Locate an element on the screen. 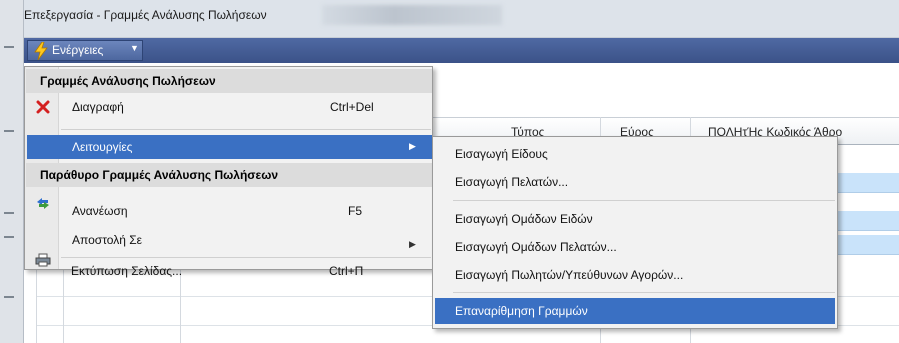 The height and width of the screenshot is (343, 899). window-titlebar: Επεξεργασία - Γραμμές Ανάλυσης Πωλήσεων is located at coordinates (449, 19).